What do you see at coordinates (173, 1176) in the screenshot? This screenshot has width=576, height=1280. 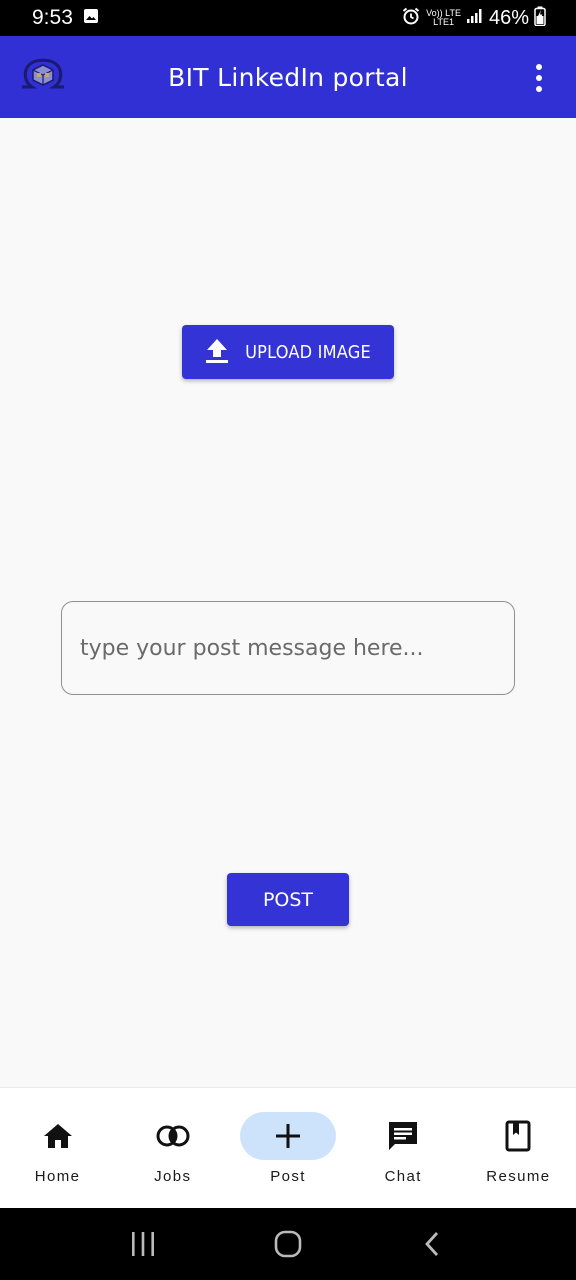 I see `nav-label-jobs: Jobs` at bounding box center [173, 1176].